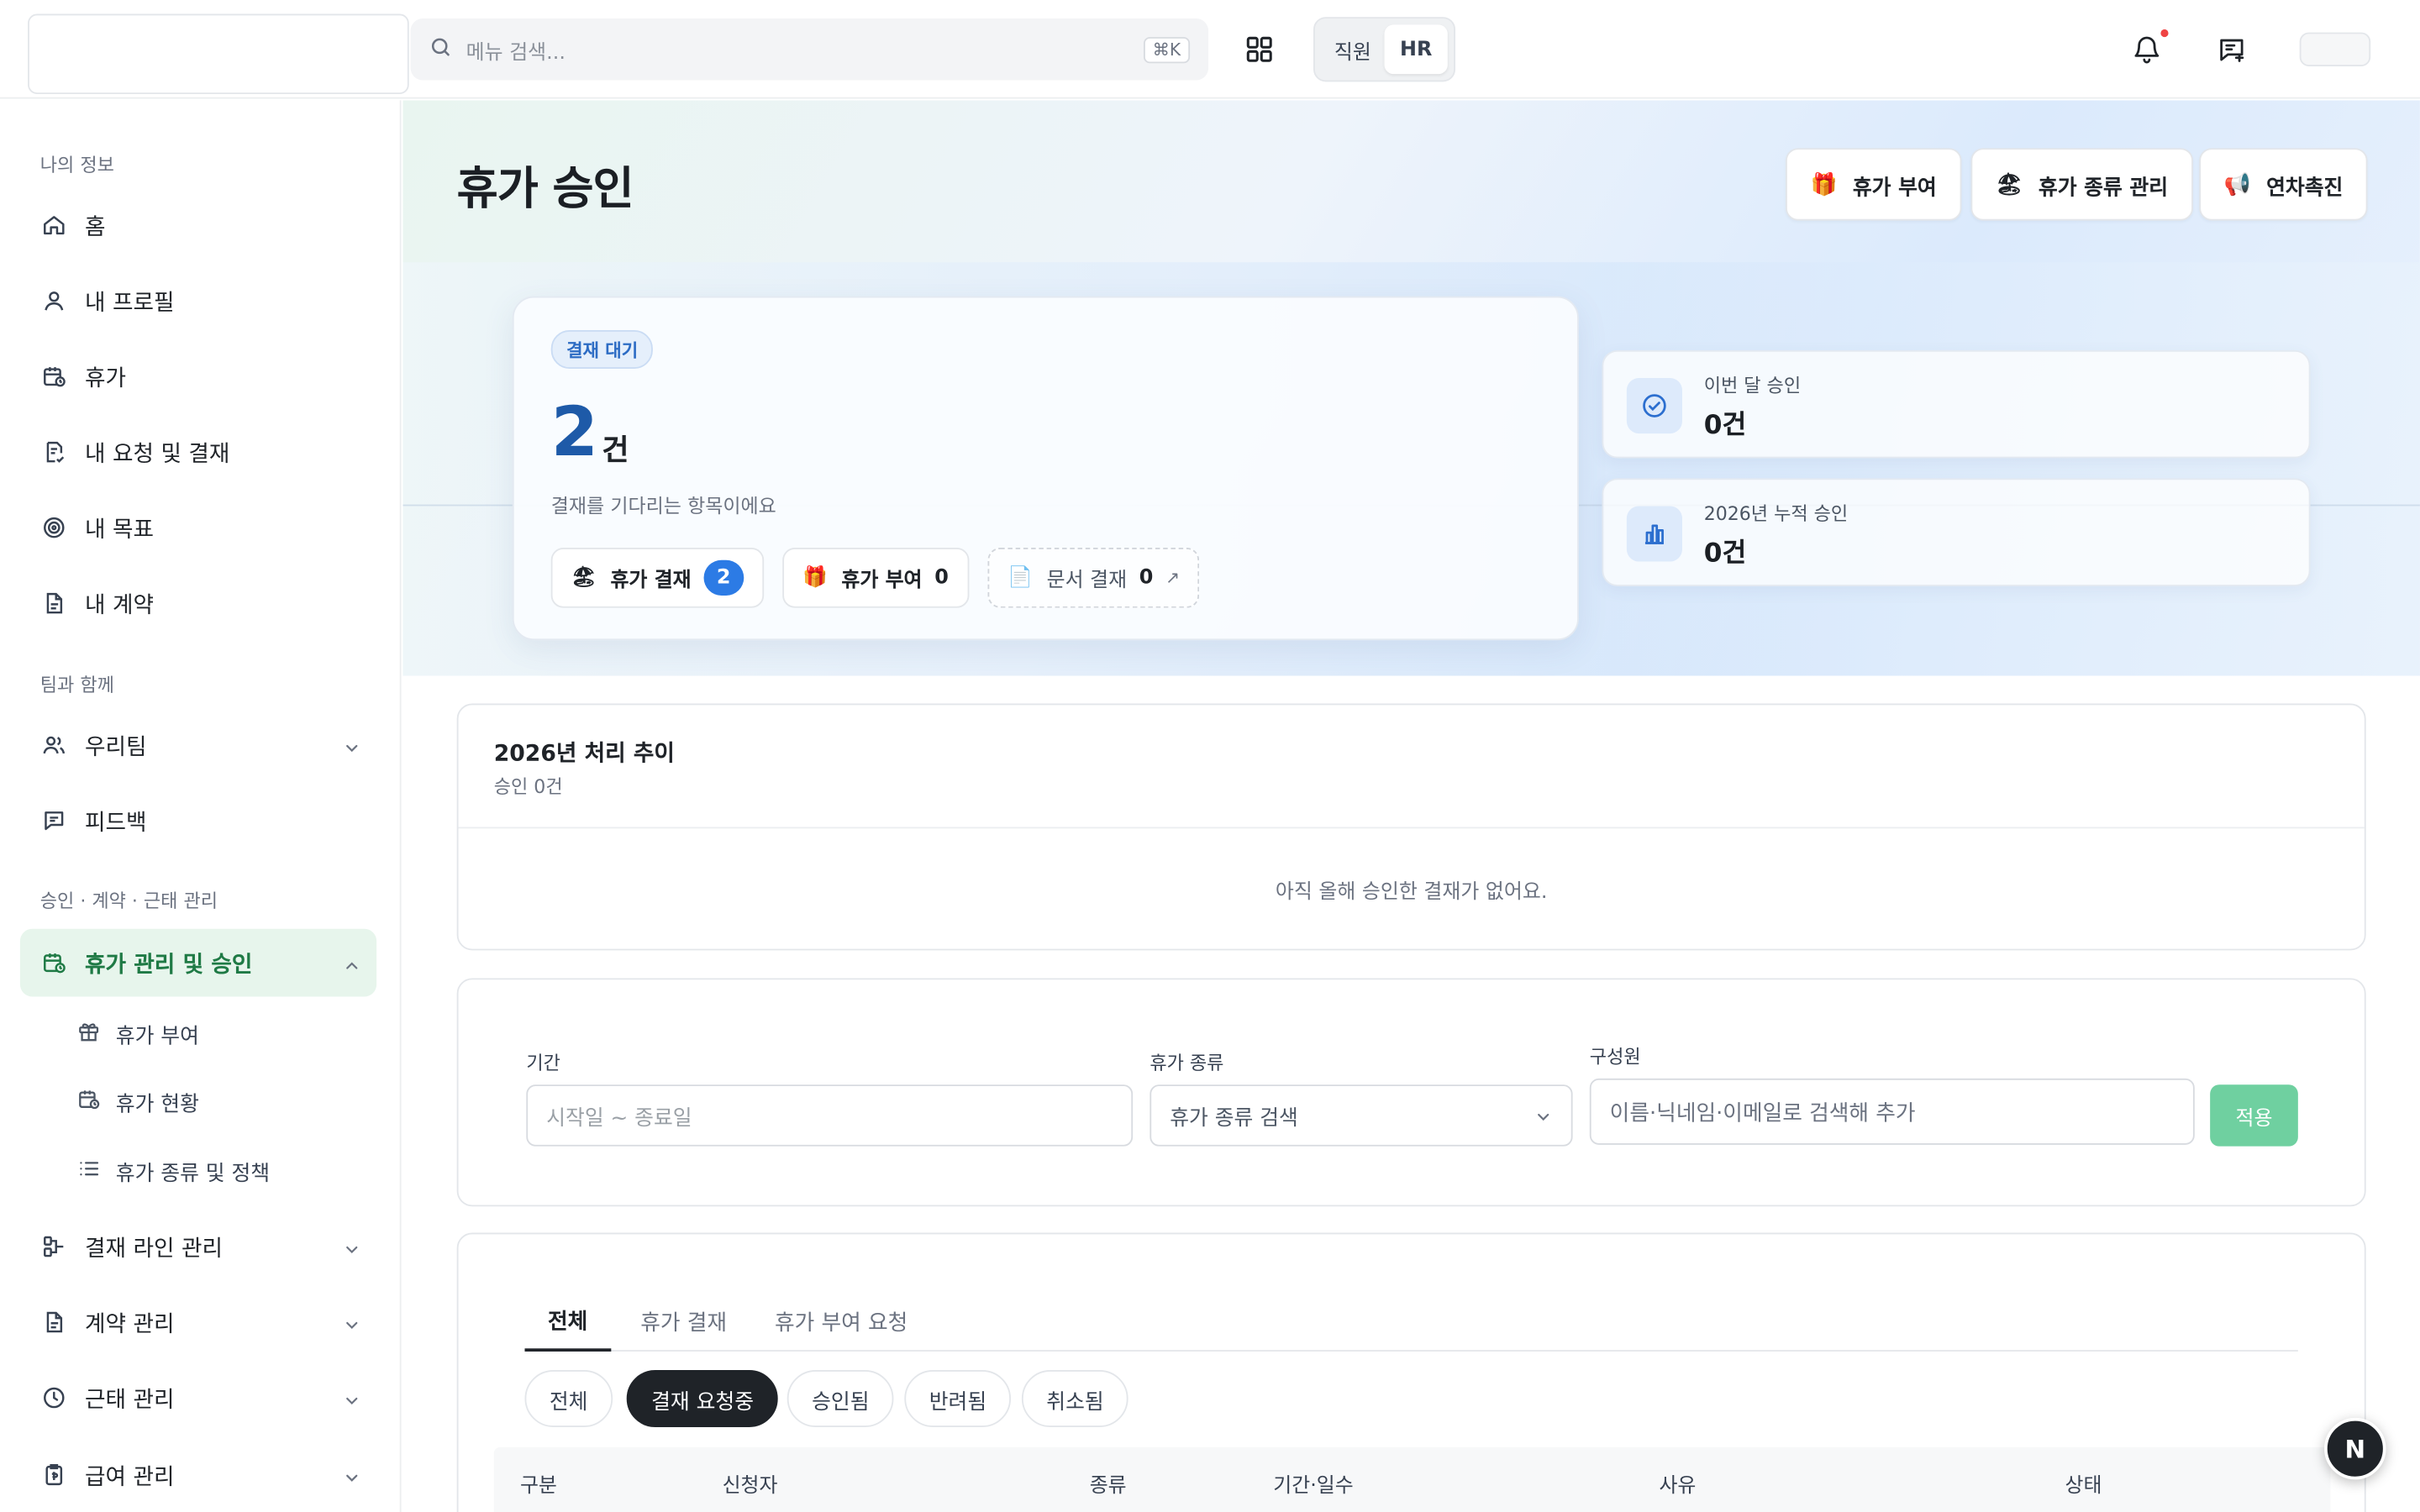 This screenshot has height=1512, width=2420. I want to click on chevron-up-icon, so click(352, 961).